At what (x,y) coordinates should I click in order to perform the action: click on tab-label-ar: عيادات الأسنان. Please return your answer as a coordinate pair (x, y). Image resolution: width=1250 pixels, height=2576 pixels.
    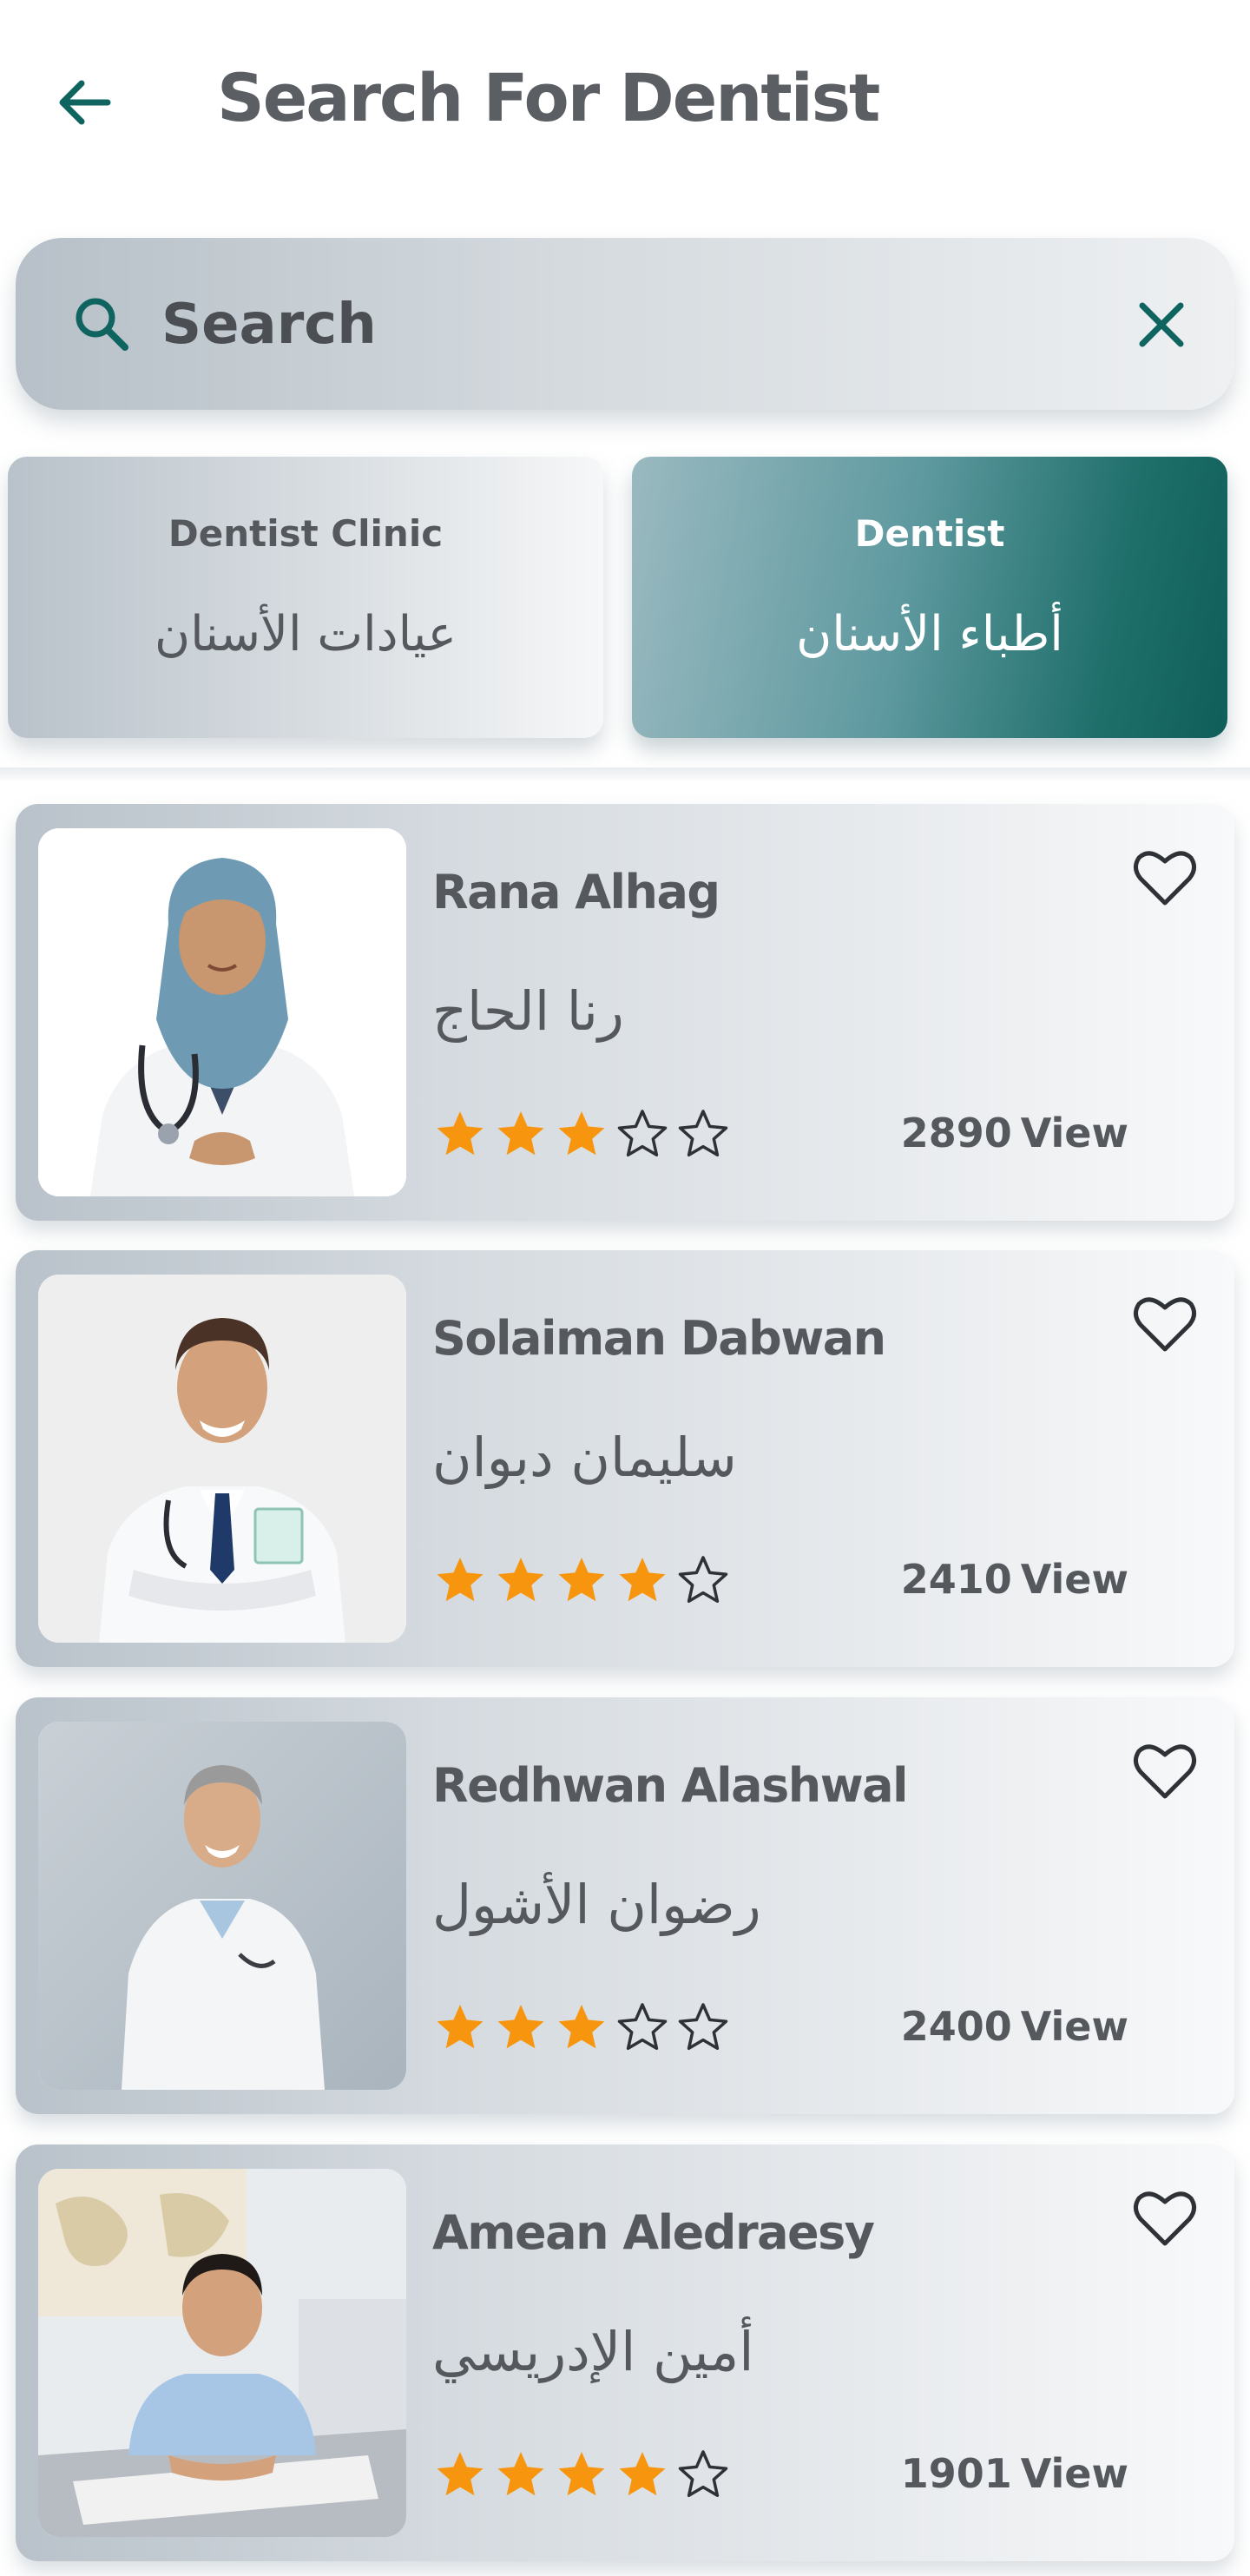
    Looking at the image, I should click on (306, 634).